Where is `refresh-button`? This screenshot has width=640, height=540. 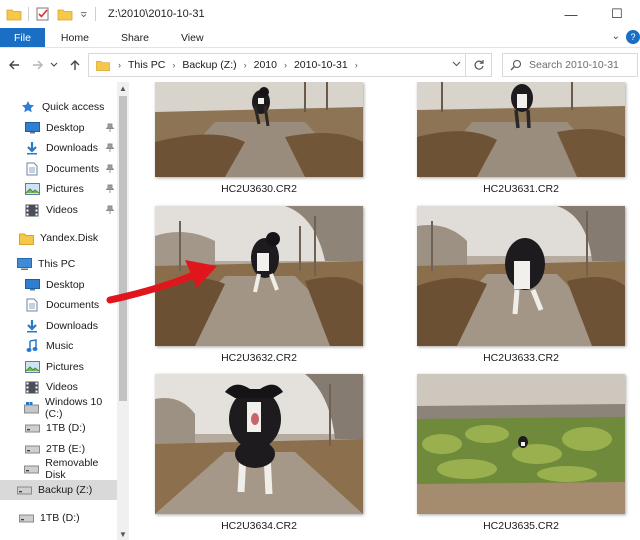
refresh-button is located at coordinates (478, 65).